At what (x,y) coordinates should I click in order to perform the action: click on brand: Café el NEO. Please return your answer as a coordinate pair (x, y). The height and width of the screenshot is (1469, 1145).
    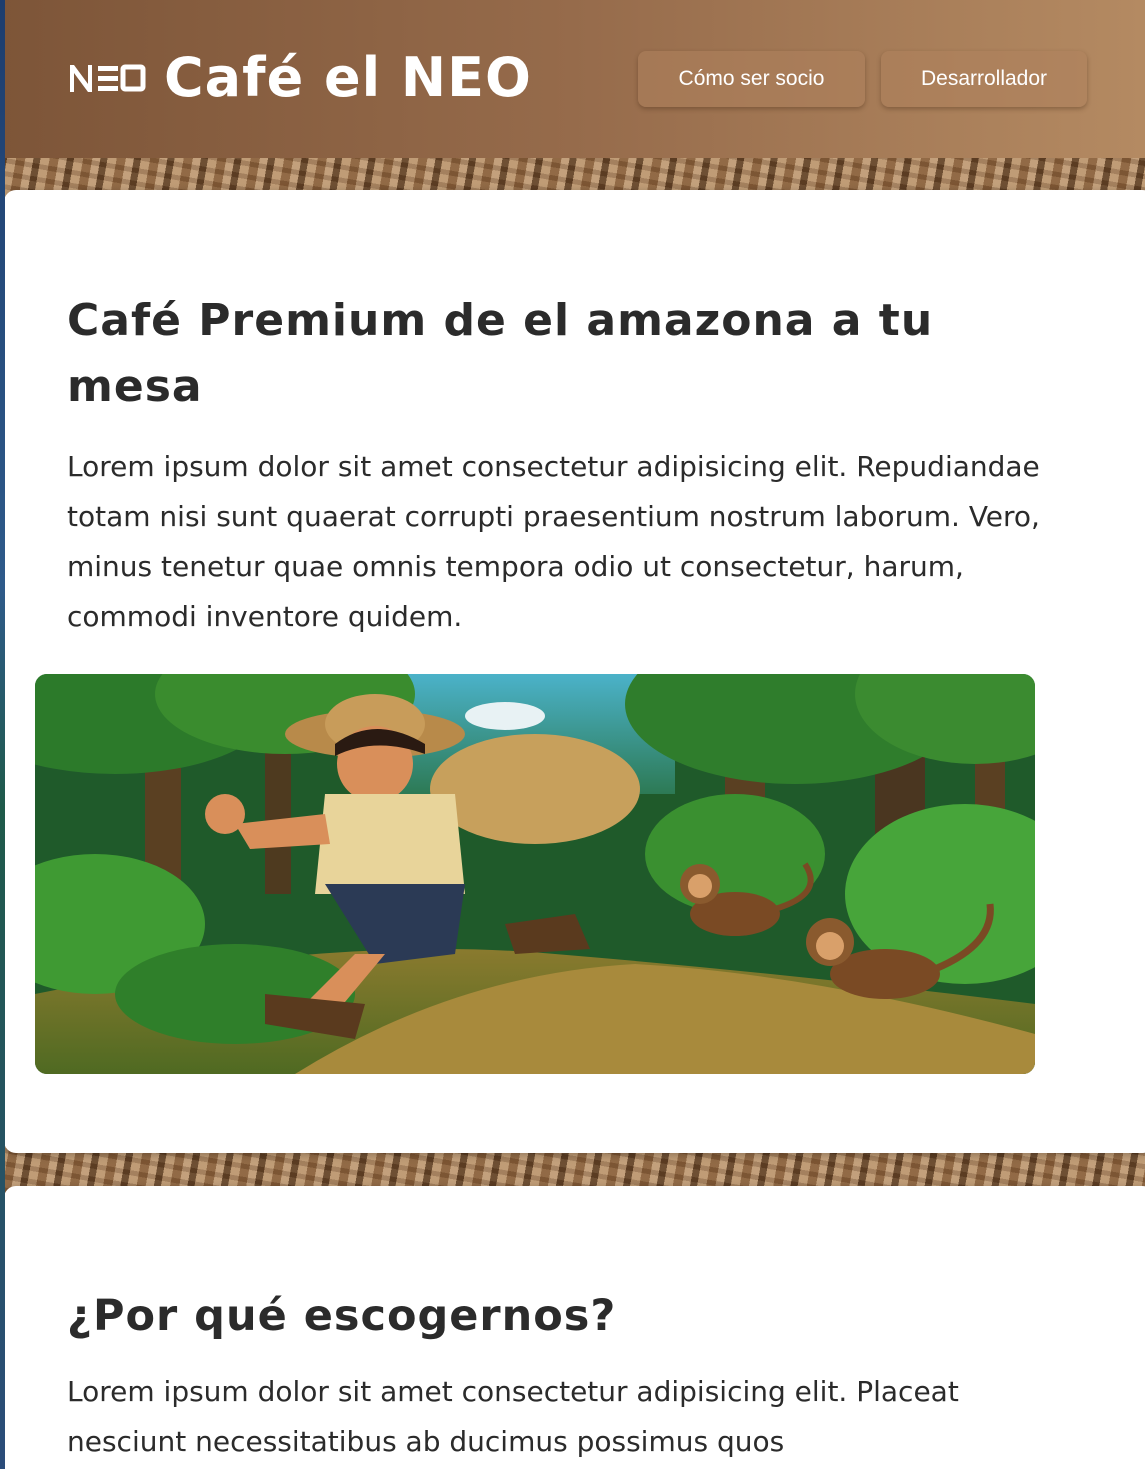
    Looking at the image, I should click on (300, 78).